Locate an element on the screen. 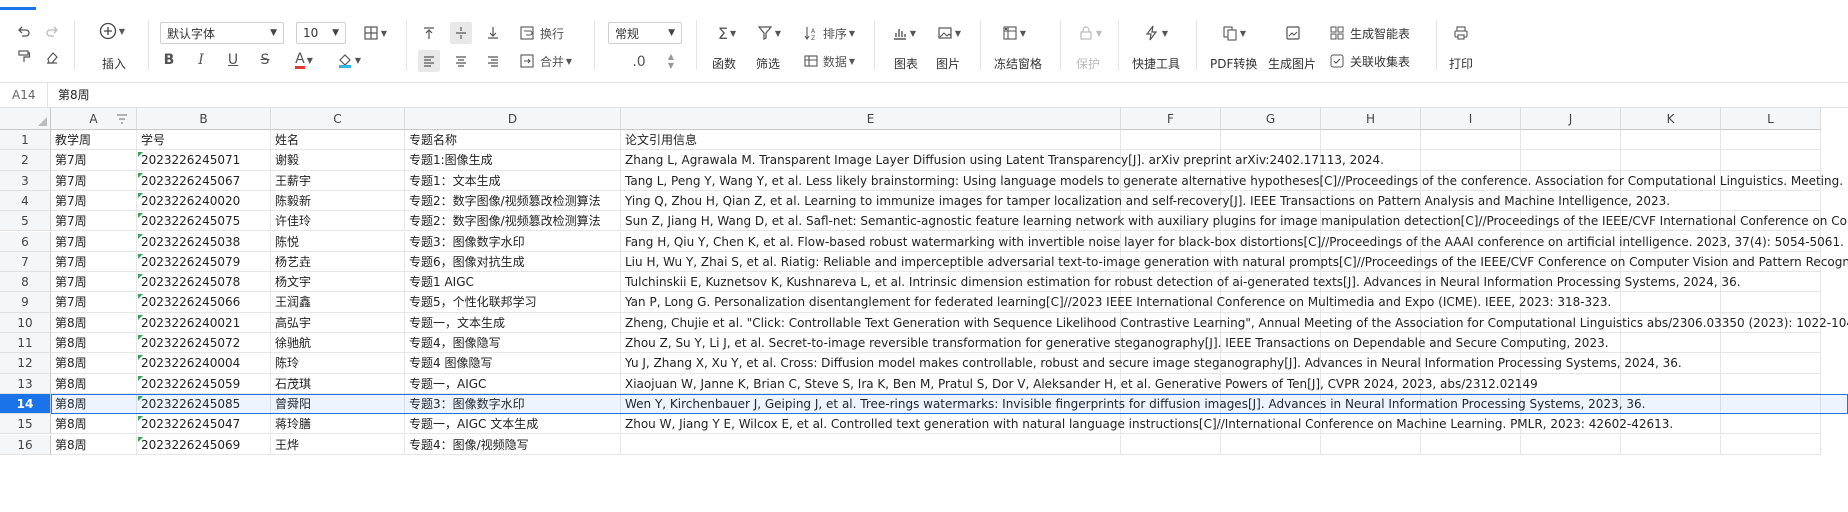 This screenshot has width=1848, height=512. row-header: 9 is located at coordinates (25, 302).